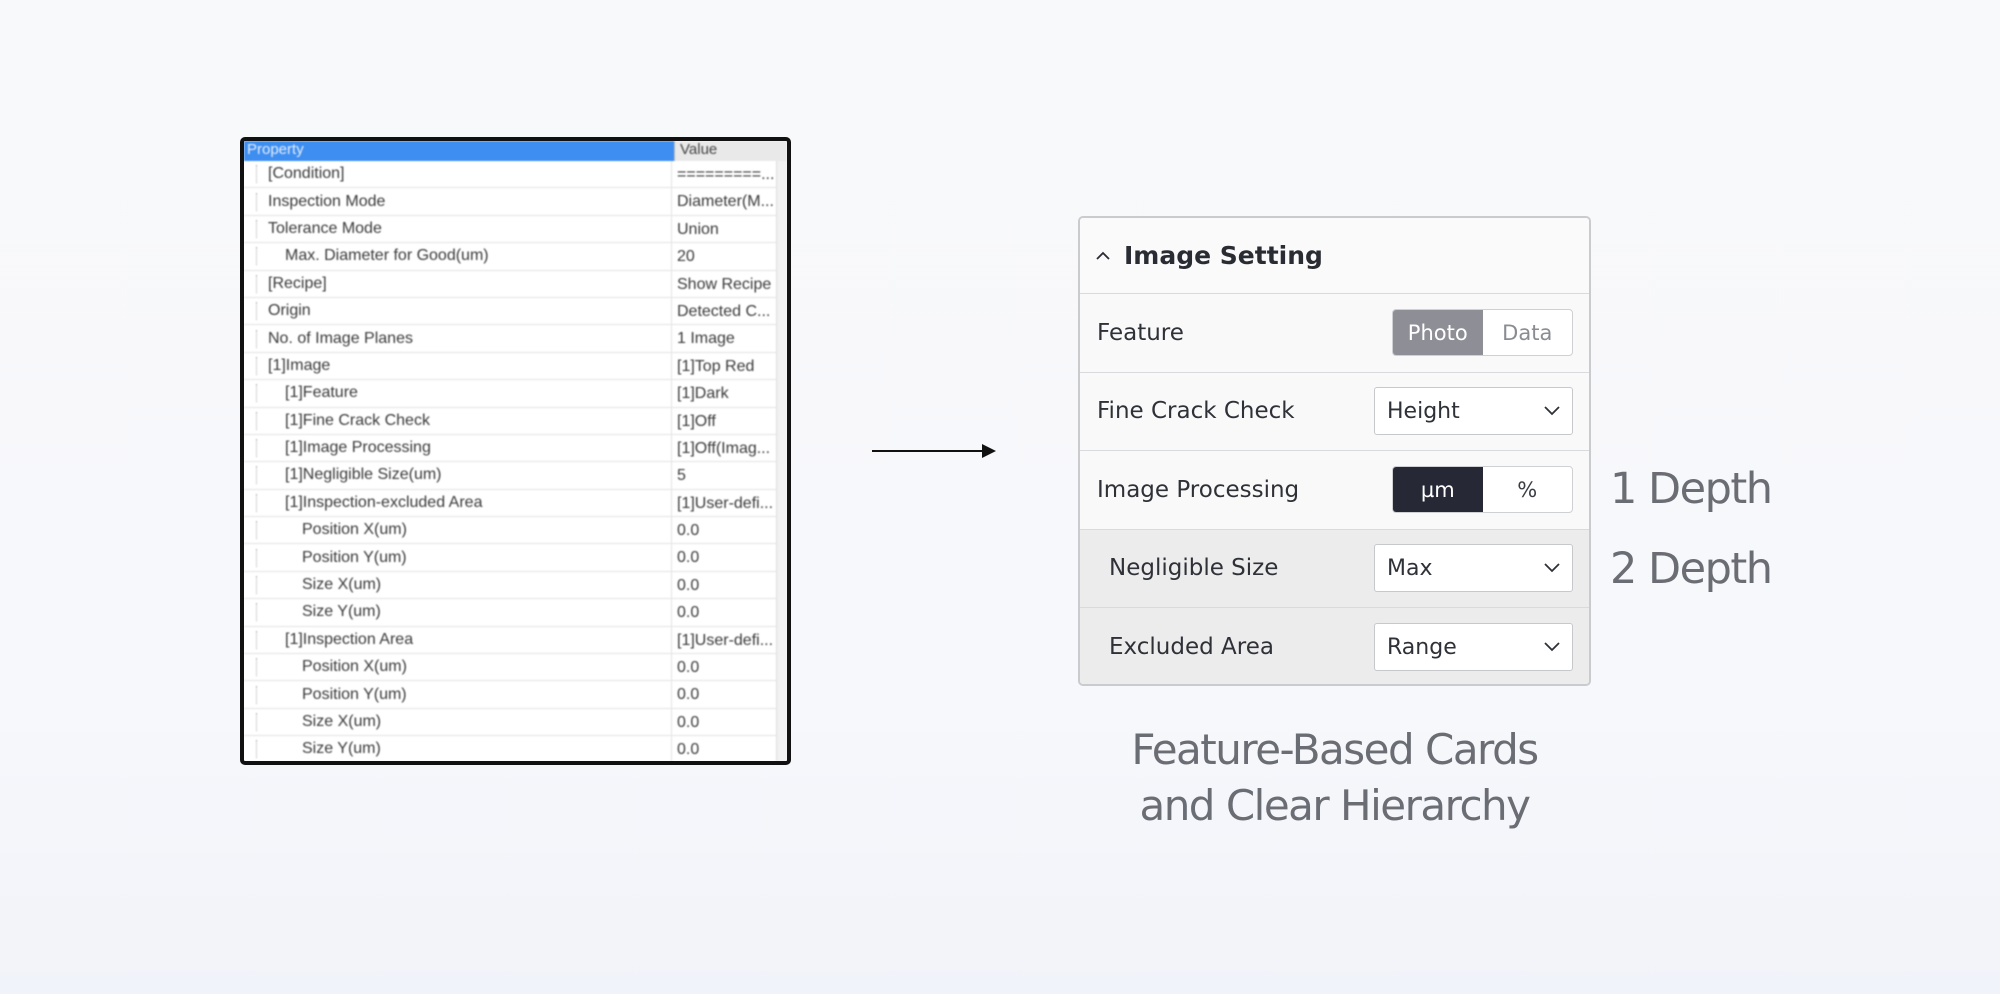 The image size is (2000, 994). I want to click on legacy-row-value: Union, so click(729, 229).